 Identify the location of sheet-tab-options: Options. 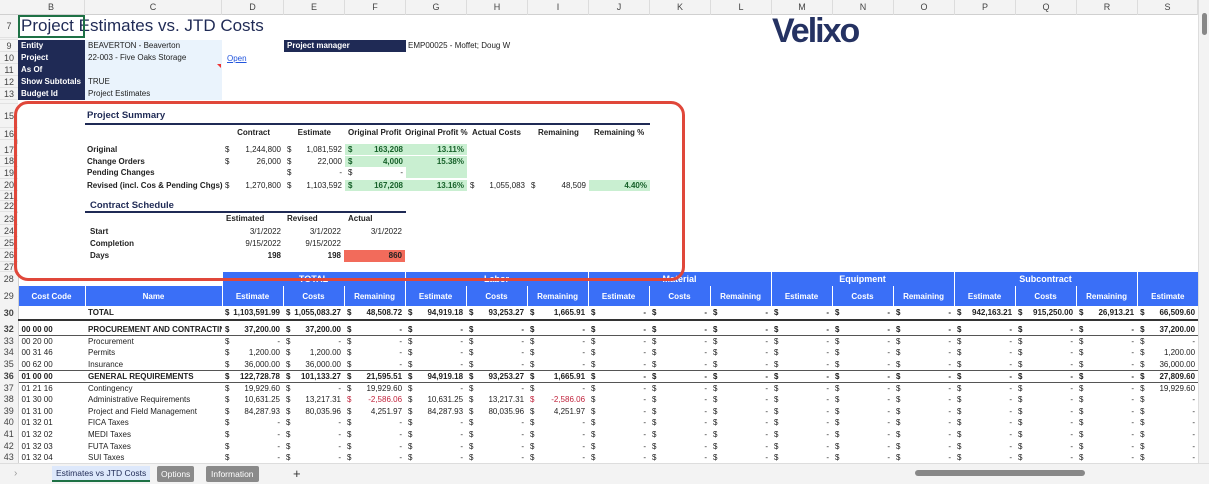
(176, 474).